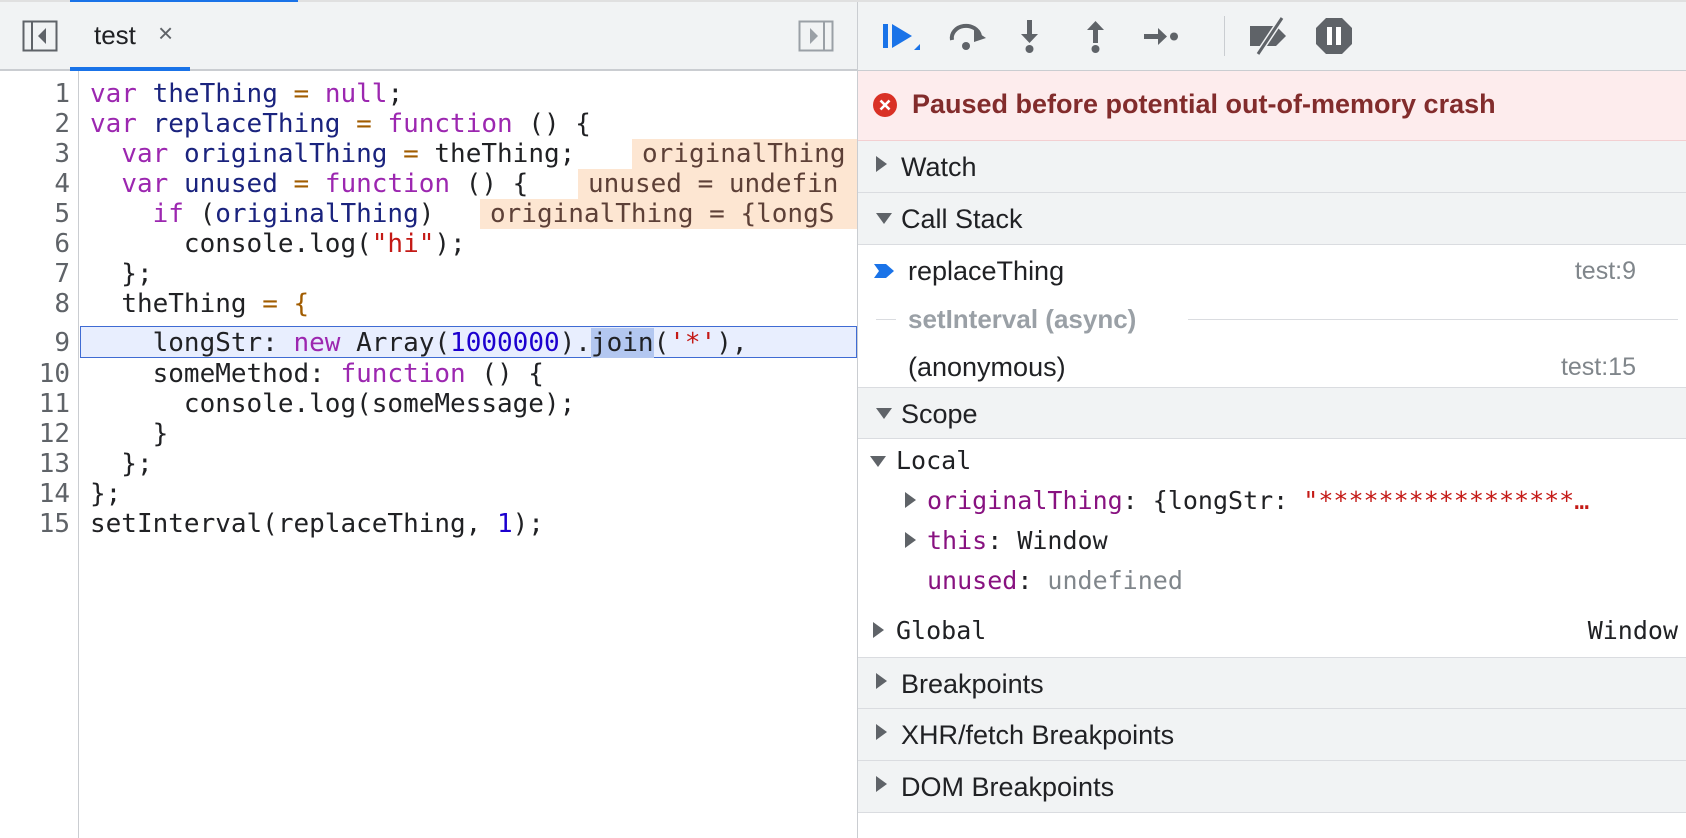  What do you see at coordinates (333, 404) in the screenshot?
I see `code-line: console.log(someMessage);` at bounding box center [333, 404].